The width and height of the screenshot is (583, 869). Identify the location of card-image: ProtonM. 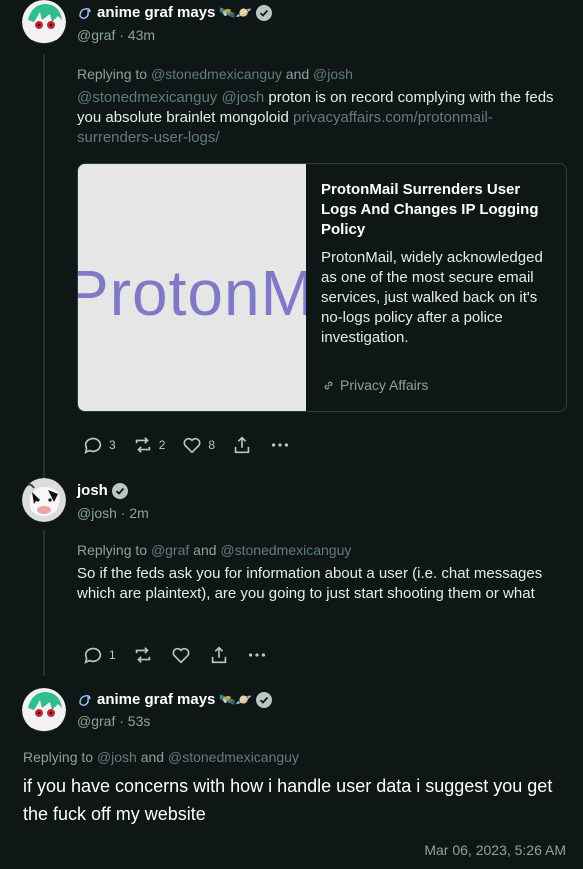
(192, 287).